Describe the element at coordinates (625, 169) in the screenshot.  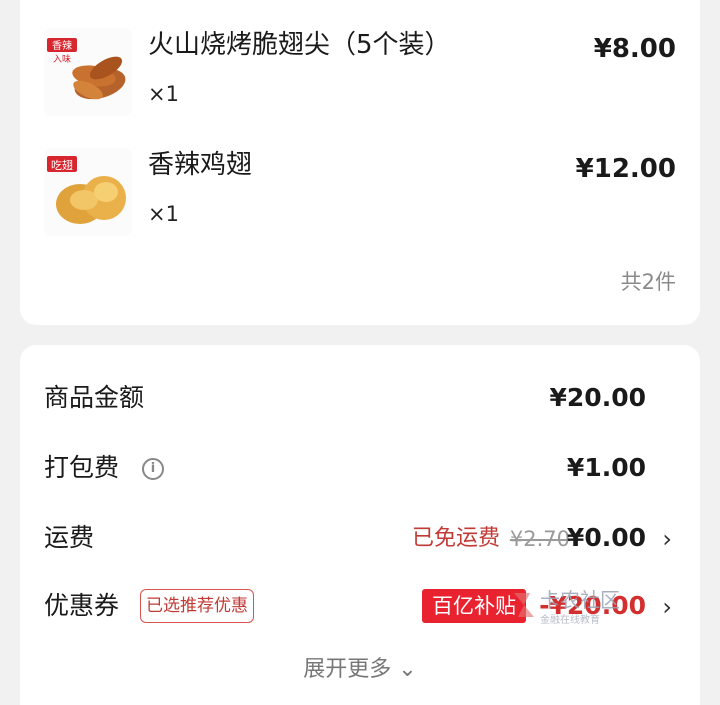
I see `item-price: ¥12.00` at that location.